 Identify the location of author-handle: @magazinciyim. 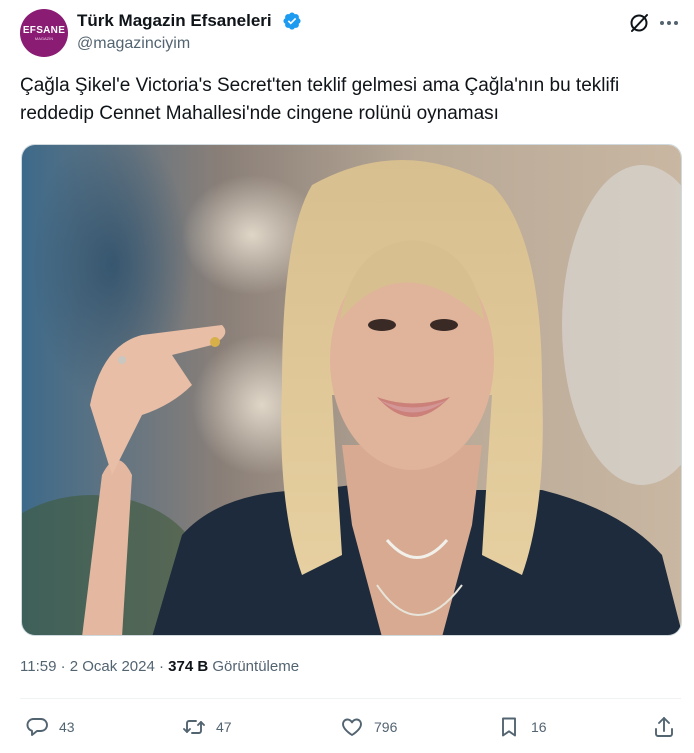
(133, 44).